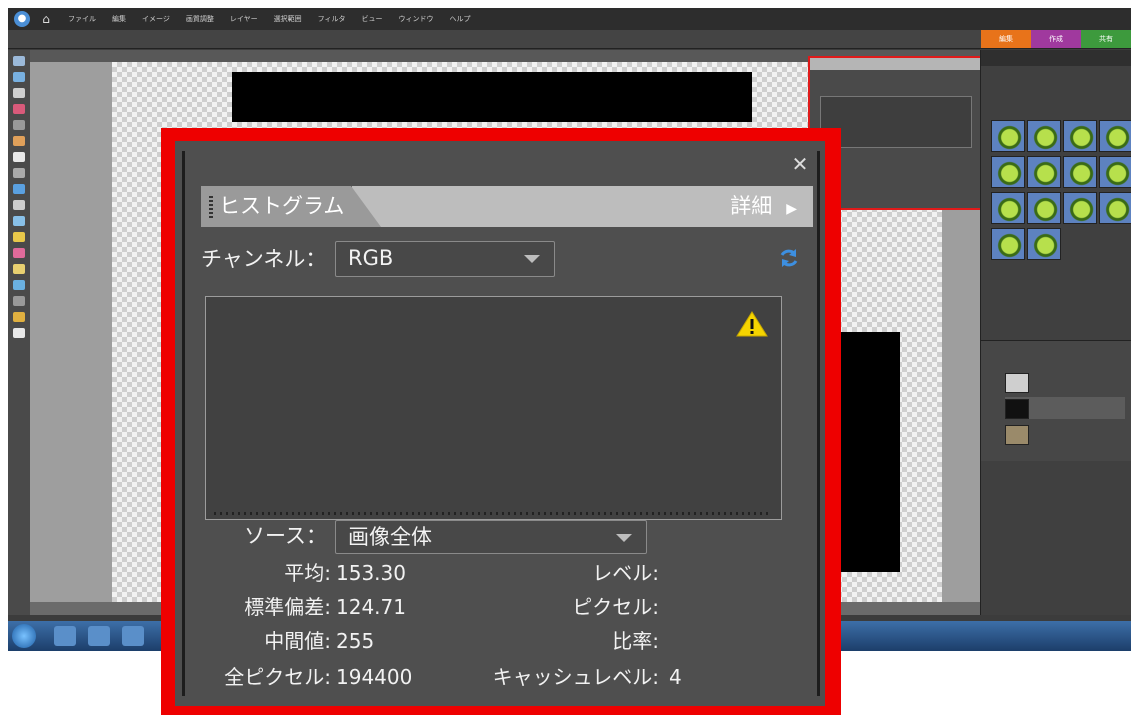  Describe the element at coordinates (211, 207) in the screenshot. I see `tab-grip-icon` at that location.